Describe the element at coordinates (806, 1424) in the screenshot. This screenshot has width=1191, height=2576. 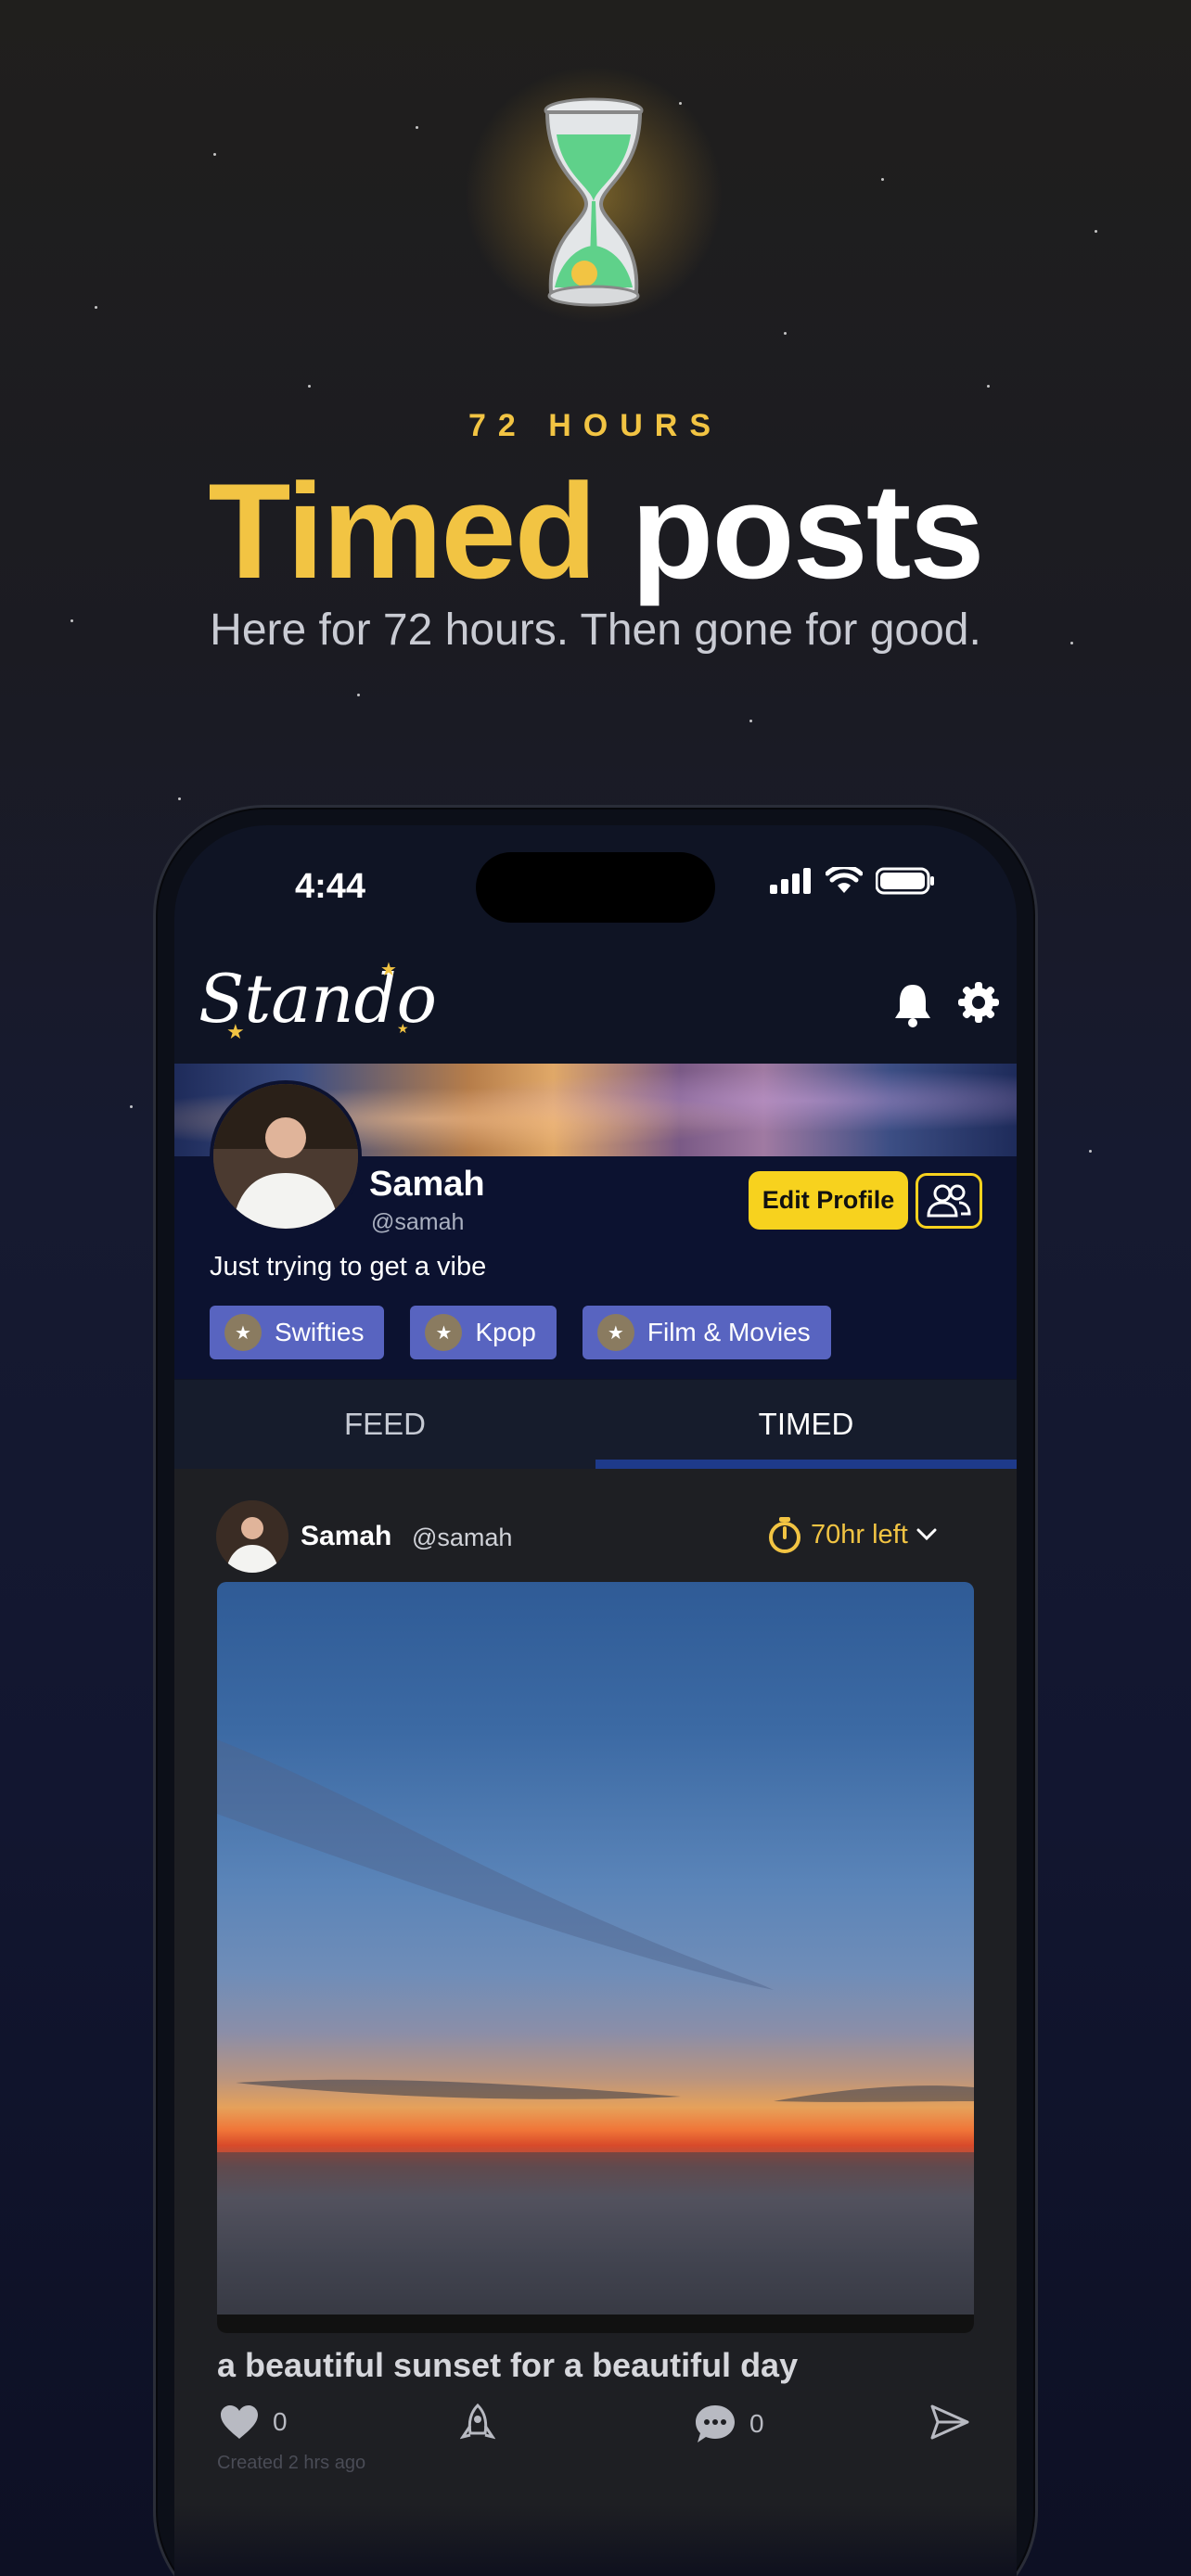
I see `tab-timed: TIMED` at that location.